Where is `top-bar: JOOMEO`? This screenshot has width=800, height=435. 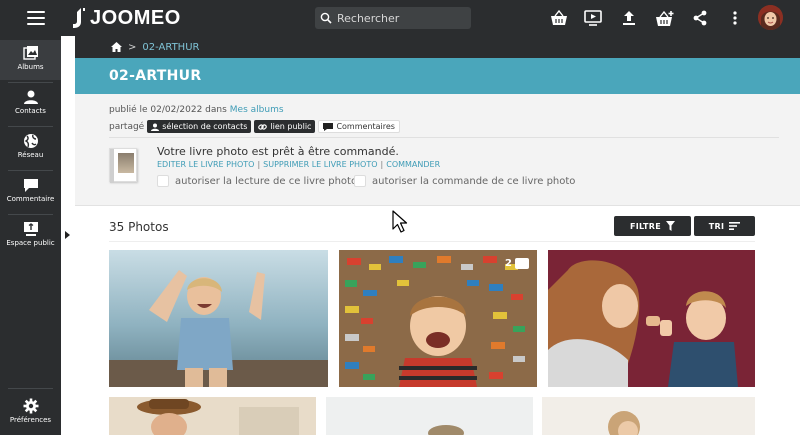 top-bar: JOOMEO is located at coordinates (400, 18).